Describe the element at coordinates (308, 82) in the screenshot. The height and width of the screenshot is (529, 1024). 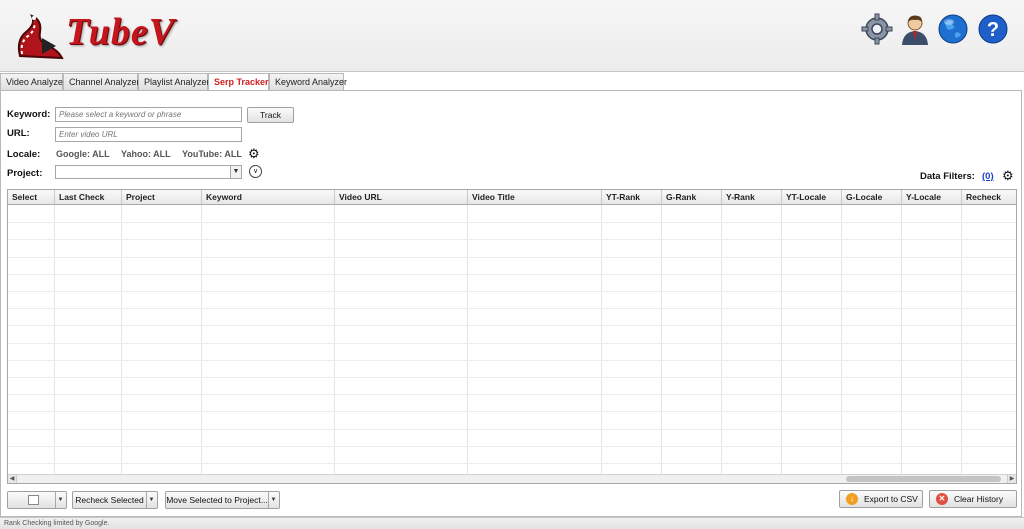
I see `tab-keyword-analyzer: Keyword Analyzer` at that location.